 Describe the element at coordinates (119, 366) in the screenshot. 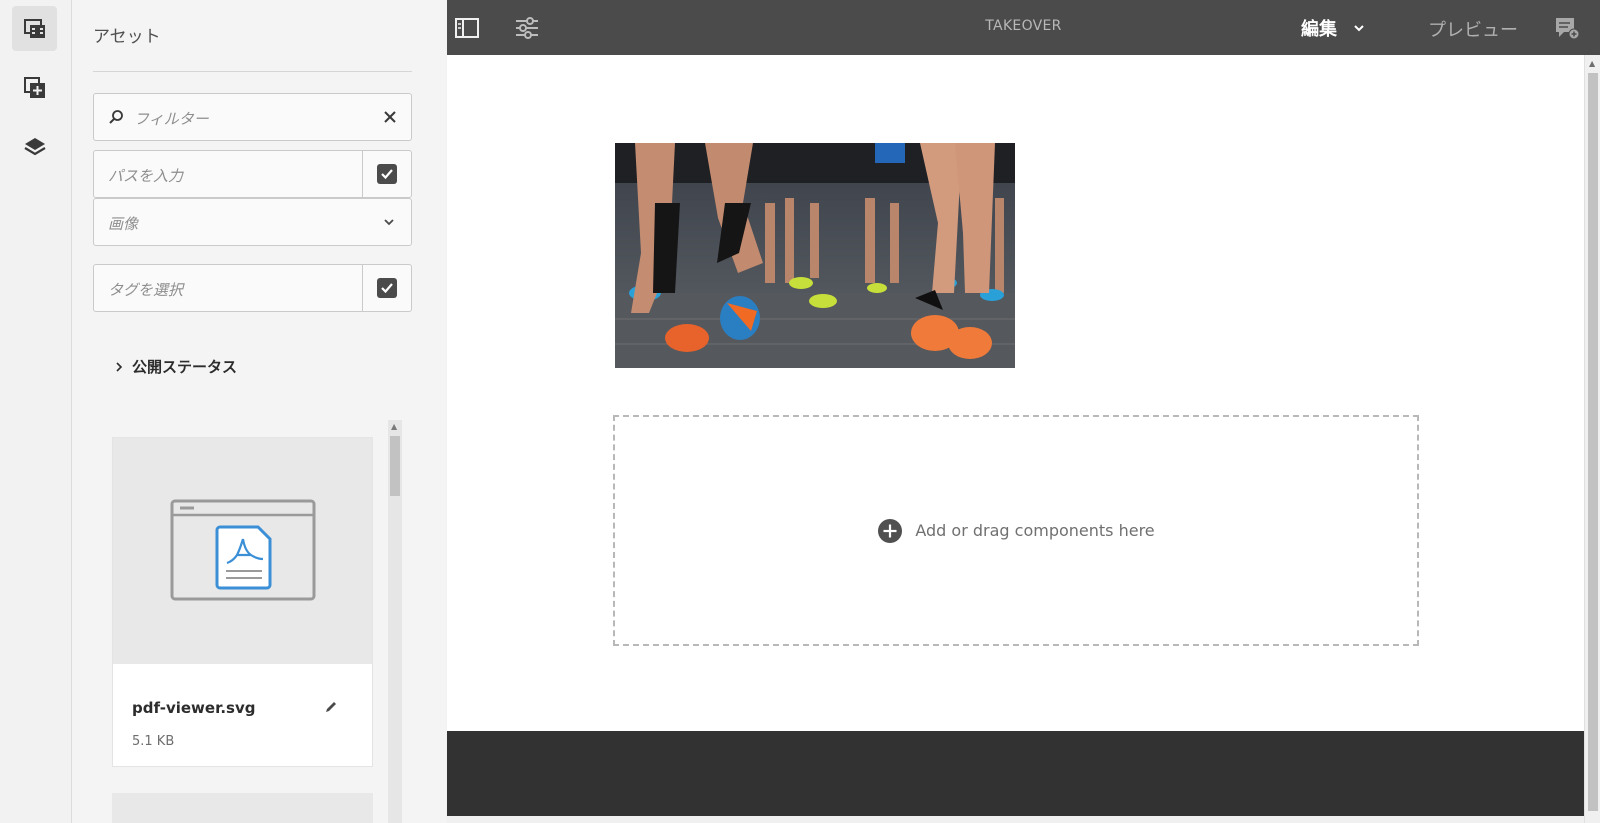

I see `chevron-right-icon` at that location.